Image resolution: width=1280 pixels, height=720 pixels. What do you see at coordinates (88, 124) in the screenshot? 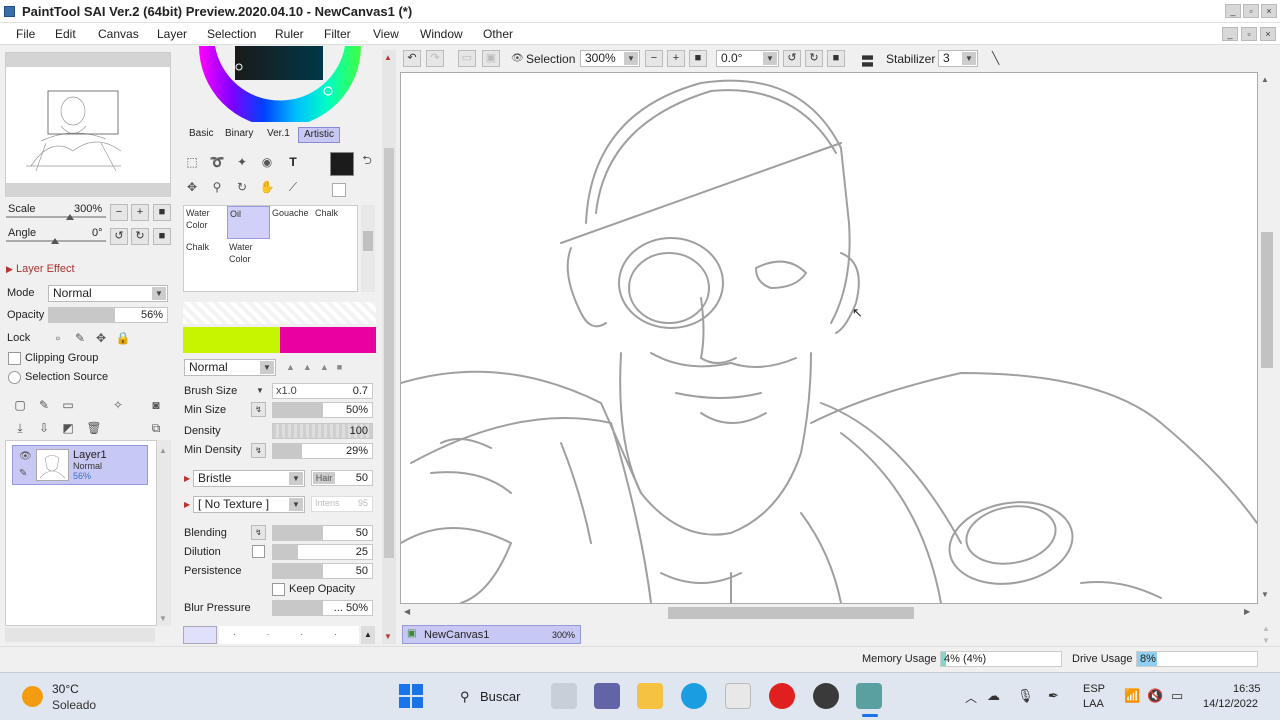
I see `navigator-panel` at bounding box center [88, 124].